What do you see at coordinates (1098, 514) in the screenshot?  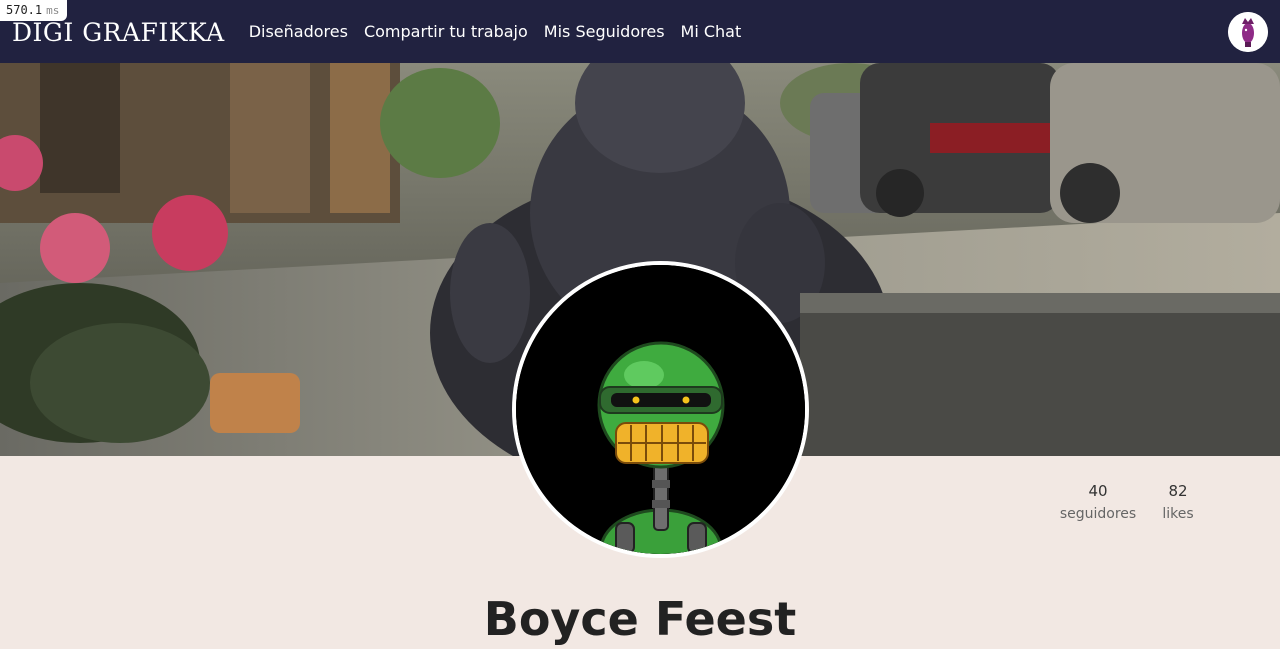 I see `stat-followers-label: seguidores` at bounding box center [1098, 514].